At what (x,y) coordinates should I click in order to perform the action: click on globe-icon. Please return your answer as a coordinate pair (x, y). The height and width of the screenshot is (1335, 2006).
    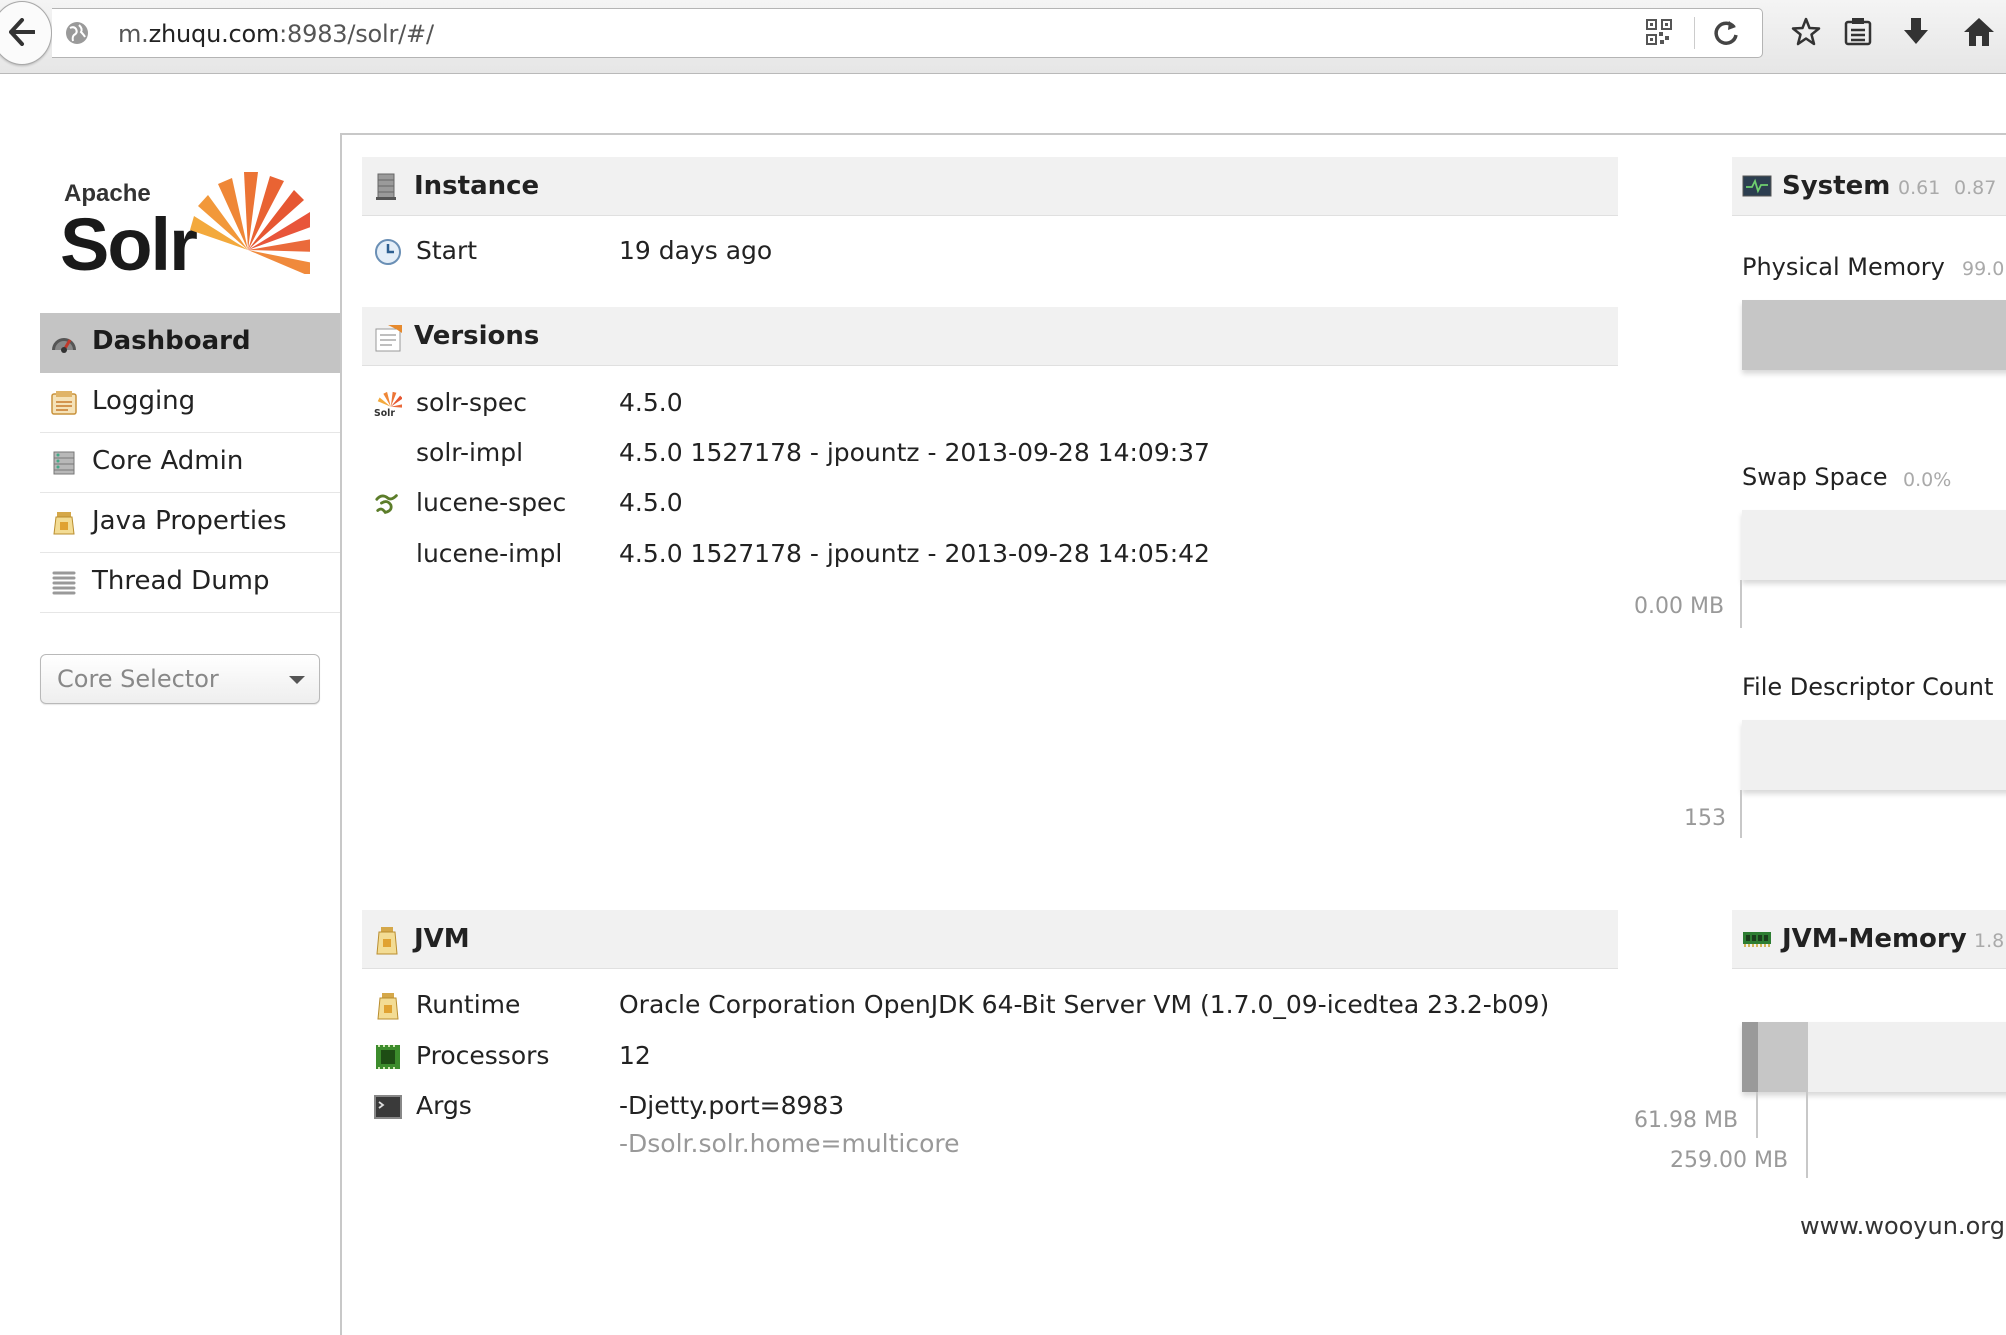
    Looking at the image, I should click on (77, 33).